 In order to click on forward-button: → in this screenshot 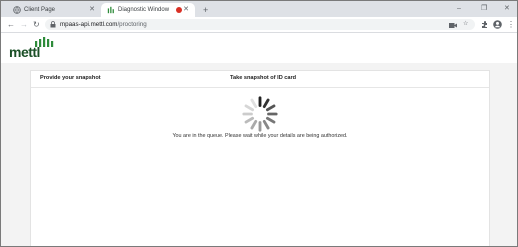, I will do `click(24, 24)`.